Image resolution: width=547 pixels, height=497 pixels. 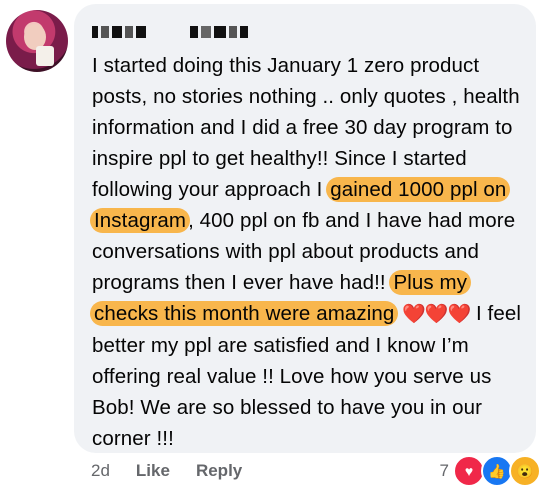 What do you see at coordinates (525, 471) in the screenshot?
I see `wow-icon: 😮` at bounding box center [525, 471].